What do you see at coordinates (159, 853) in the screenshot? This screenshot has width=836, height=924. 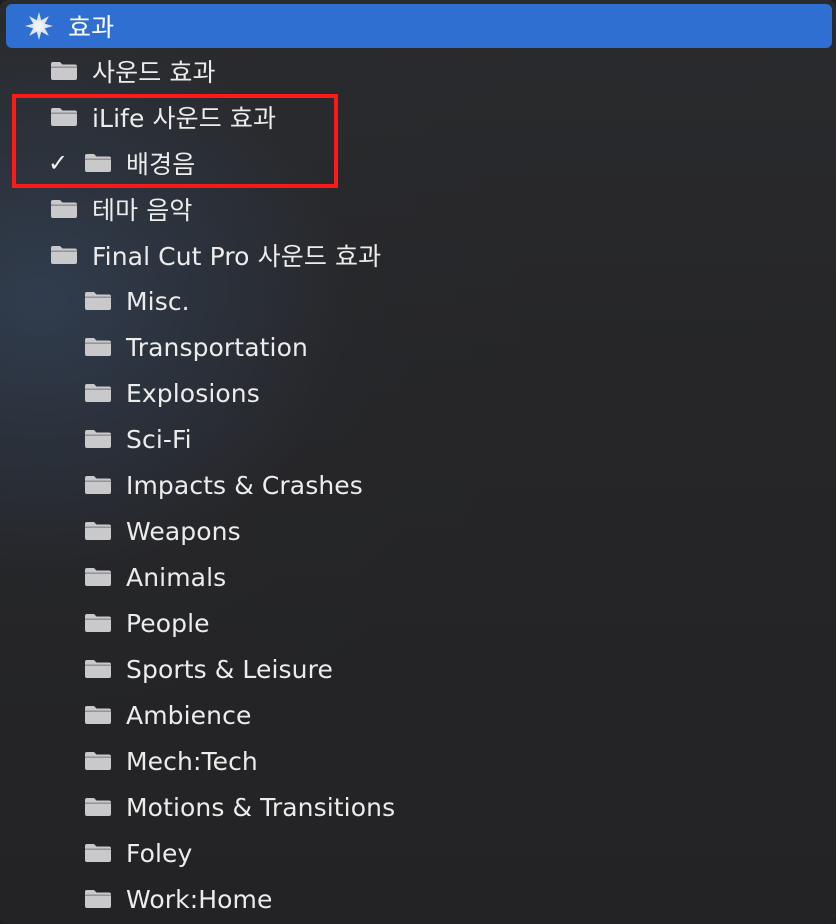 I see `submenu-item-label: Foley` at bounding box center [159, 853].